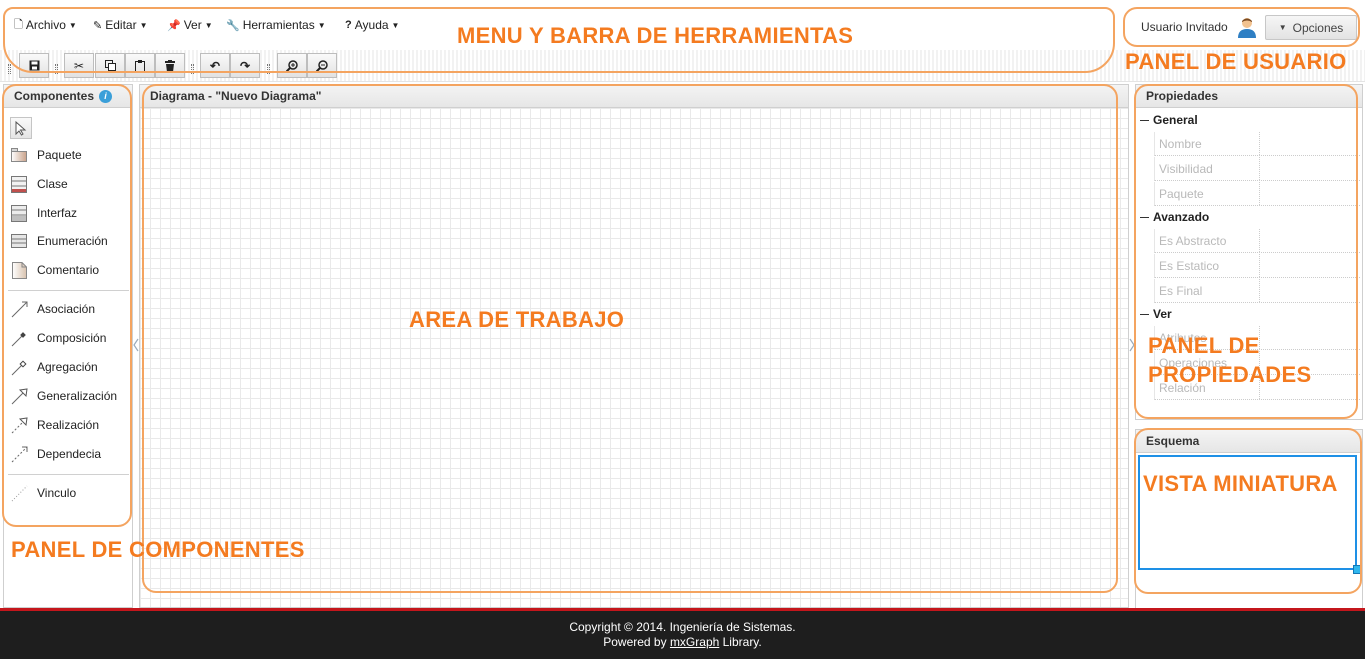 Image resolution: width=1365 pixels, height=659 pixels. I want to click on annotation-components-box, so click(67, 305).